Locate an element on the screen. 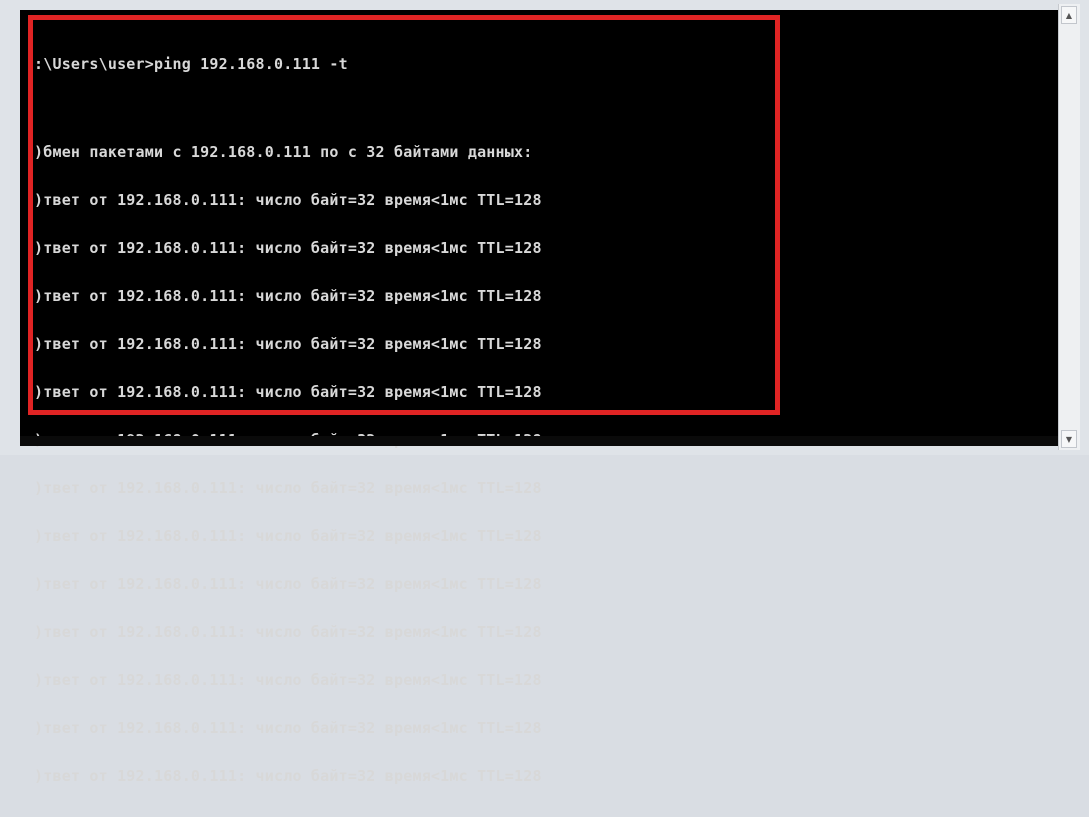 This screenshot has width=1089, height=817. command-line: :\Users\user>ping 192.168.0.111 -t is located at coordinates (191, 64).